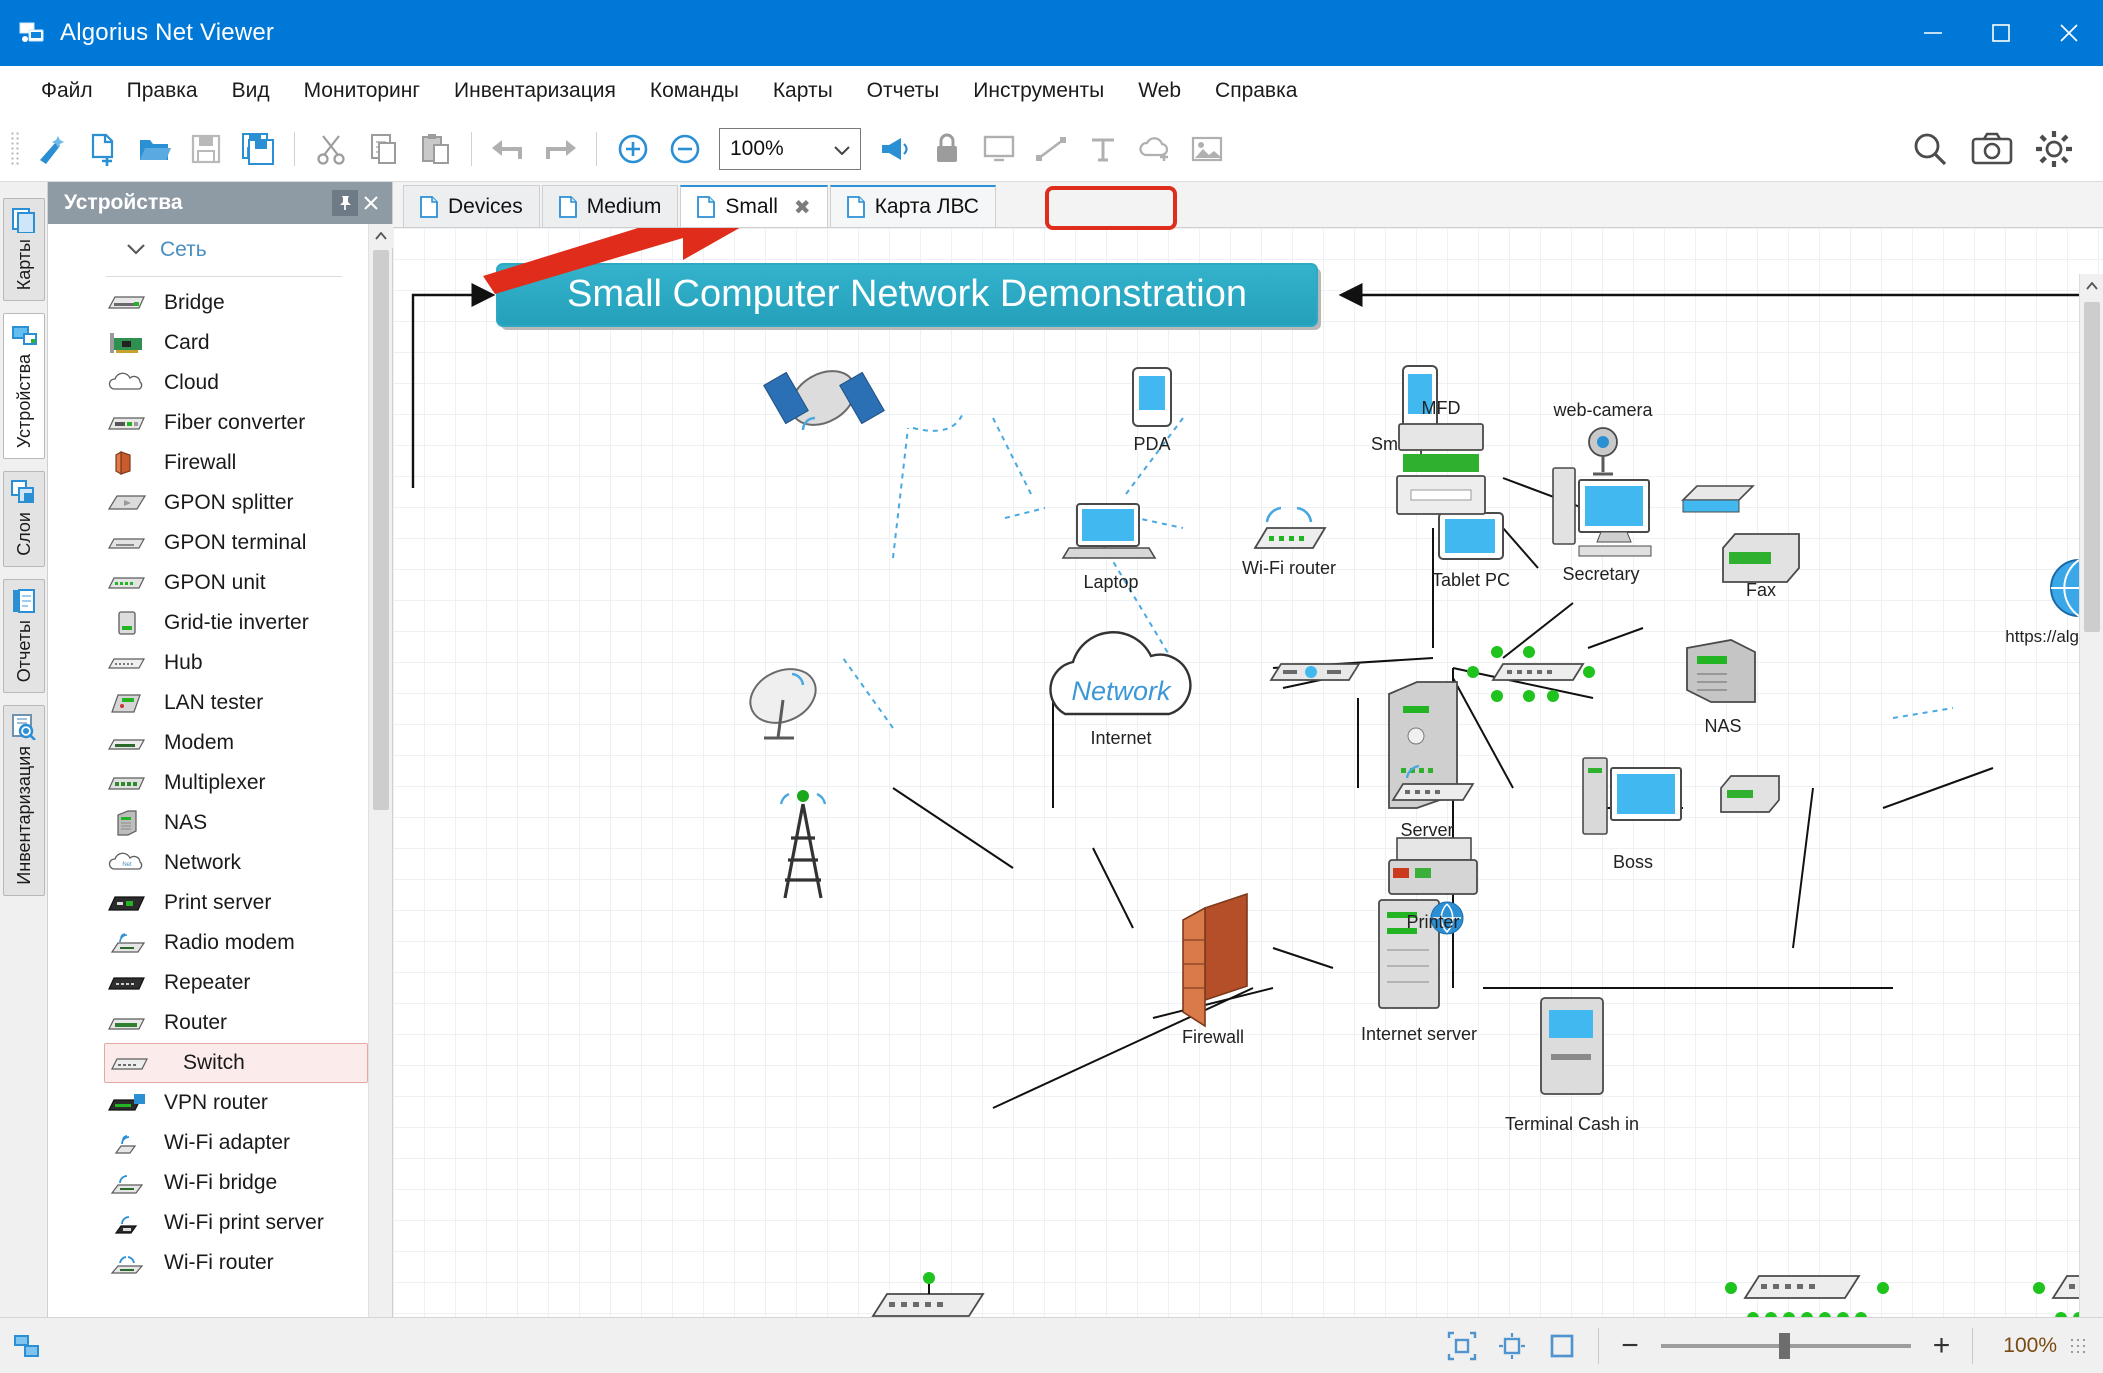 The height and width of the screenshot is (1373, 2103). I want to click on save-all-icon, so click(258, 149).